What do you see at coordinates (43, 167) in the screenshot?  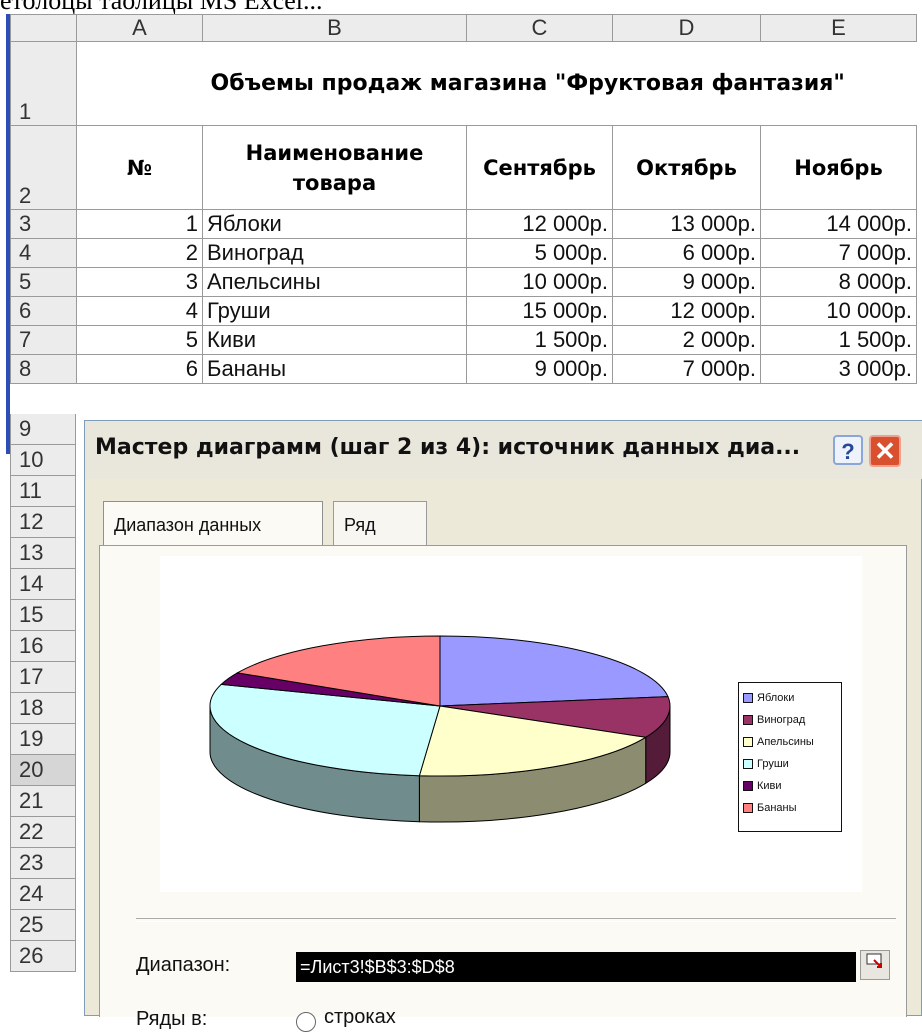 I see `row-header-2: 2` at bounding box center [43, 167].